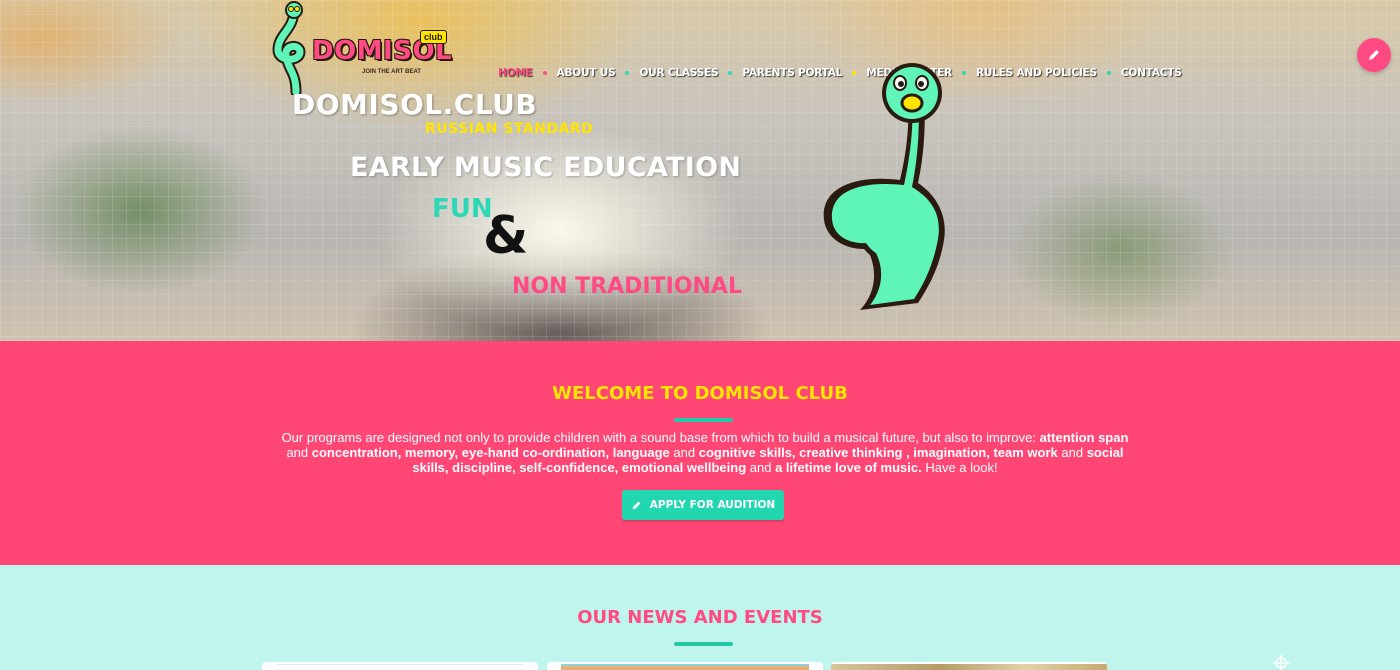  Describe the element at coordinates (506, 236) in the screenshot. I see `hero-ampersand: &` at that location.